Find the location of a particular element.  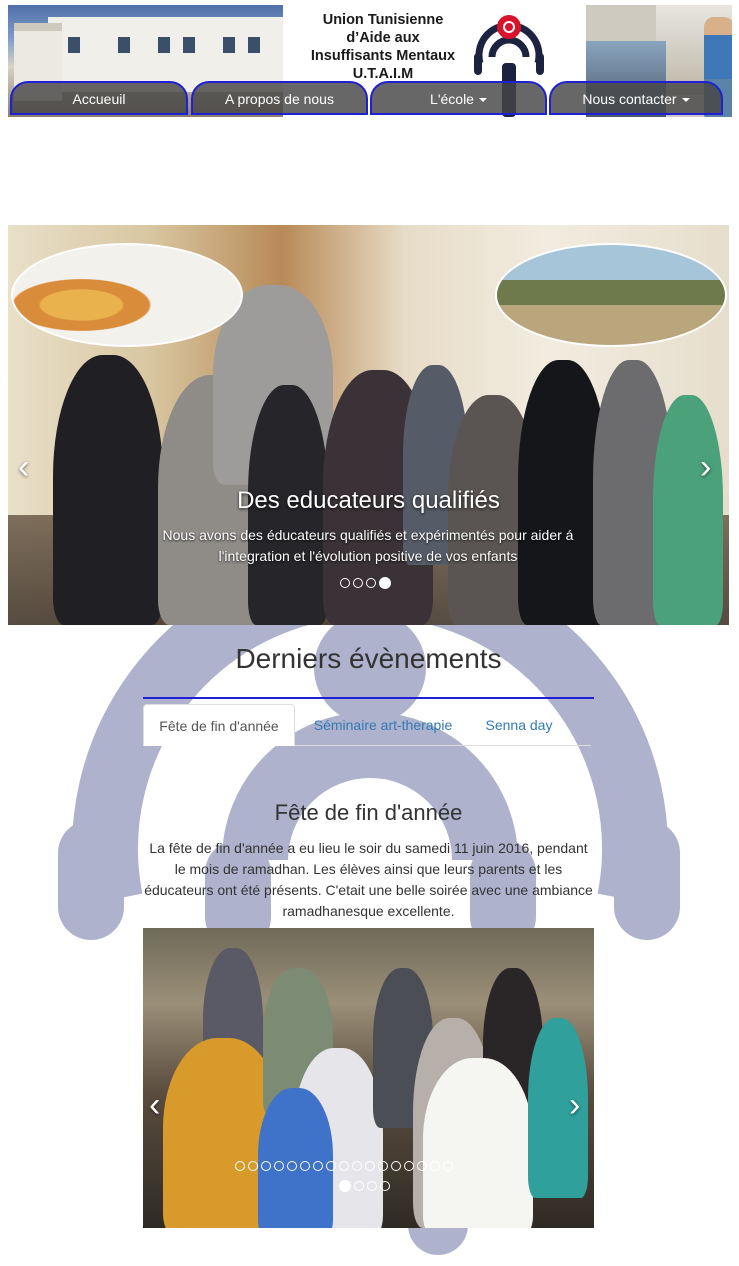

hero-prev-arrow-icon: ‹ is located at coordinates (23, 467).